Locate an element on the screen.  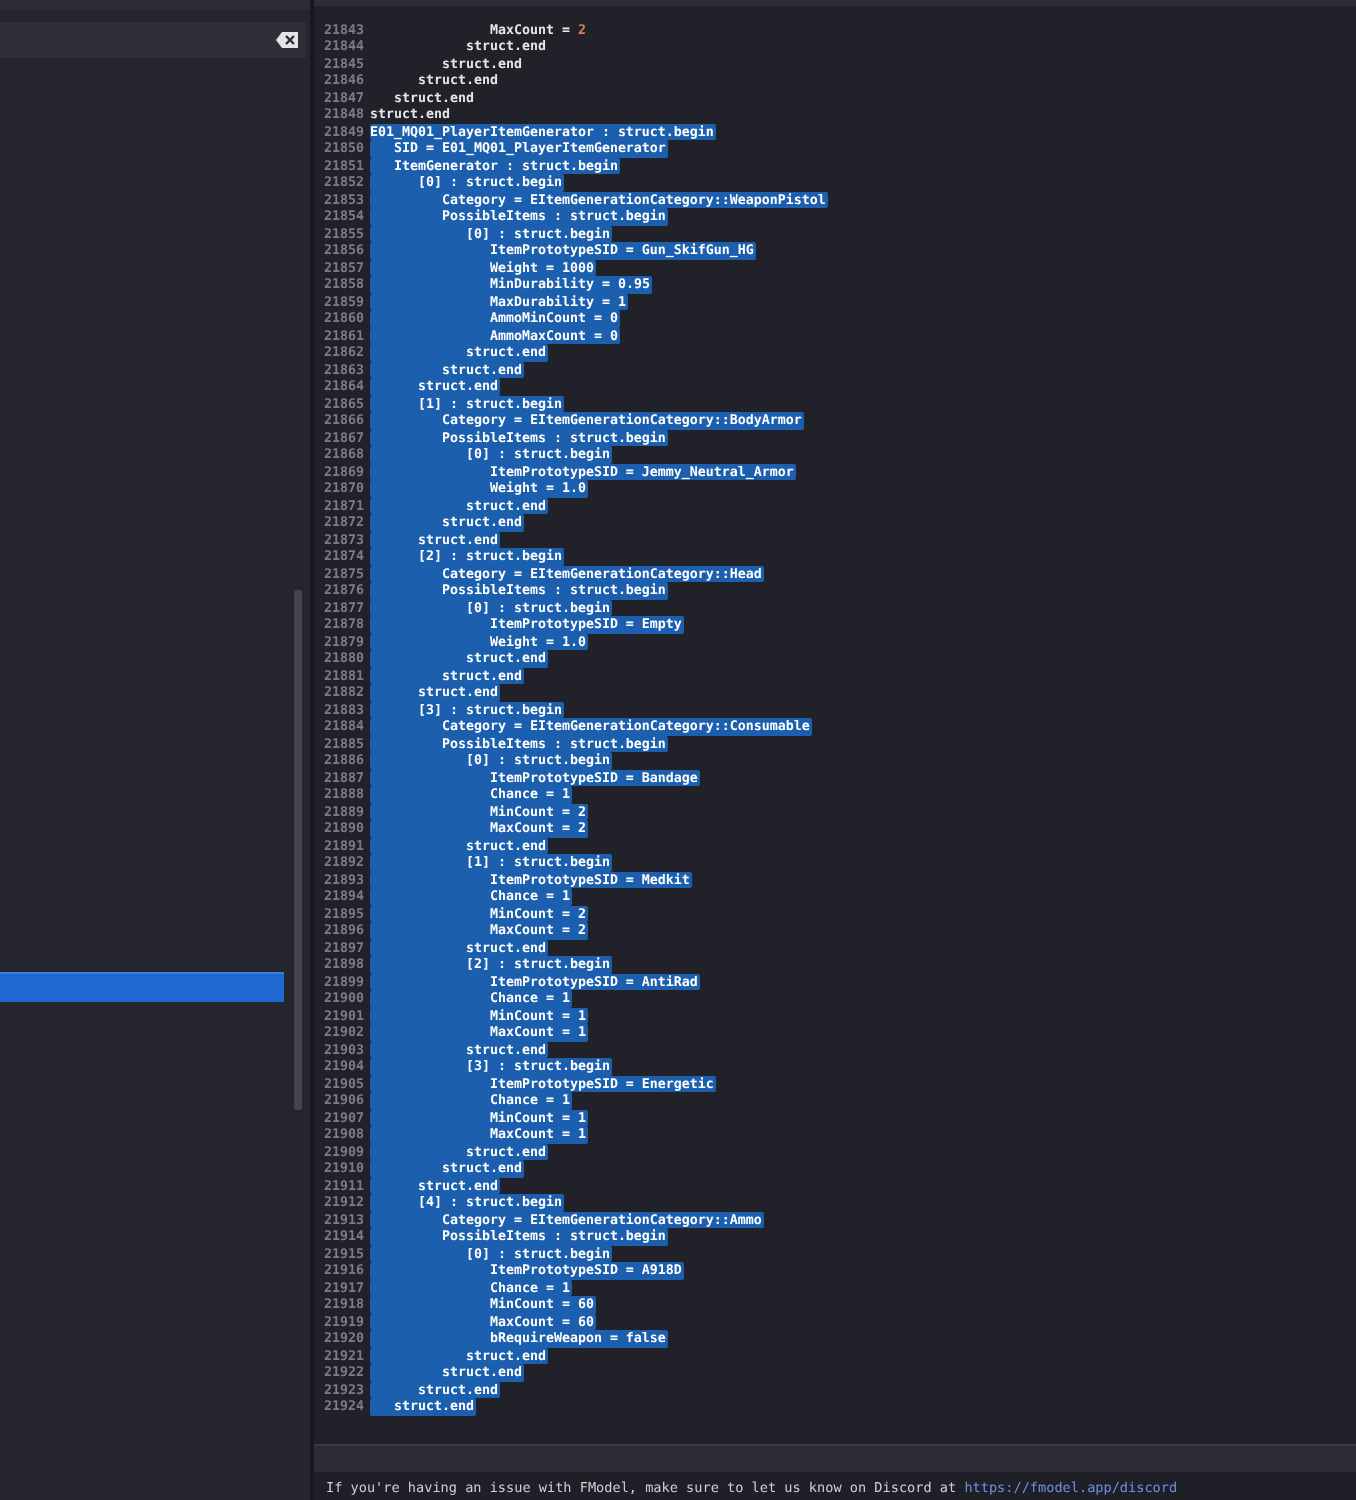
scrollbar-thumb is located at coordinates (298, 850).